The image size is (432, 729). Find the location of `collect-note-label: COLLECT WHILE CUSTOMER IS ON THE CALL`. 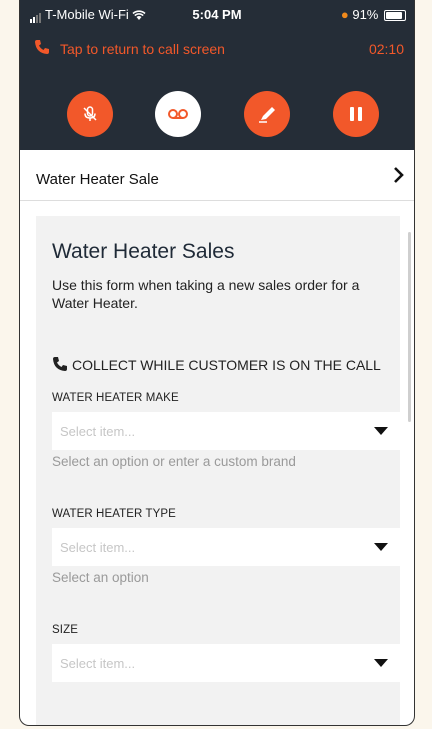

collect-note-label: COLLECT WHILE CUSTOMER IS ON THE CALL is located at coordinates (226, 365).